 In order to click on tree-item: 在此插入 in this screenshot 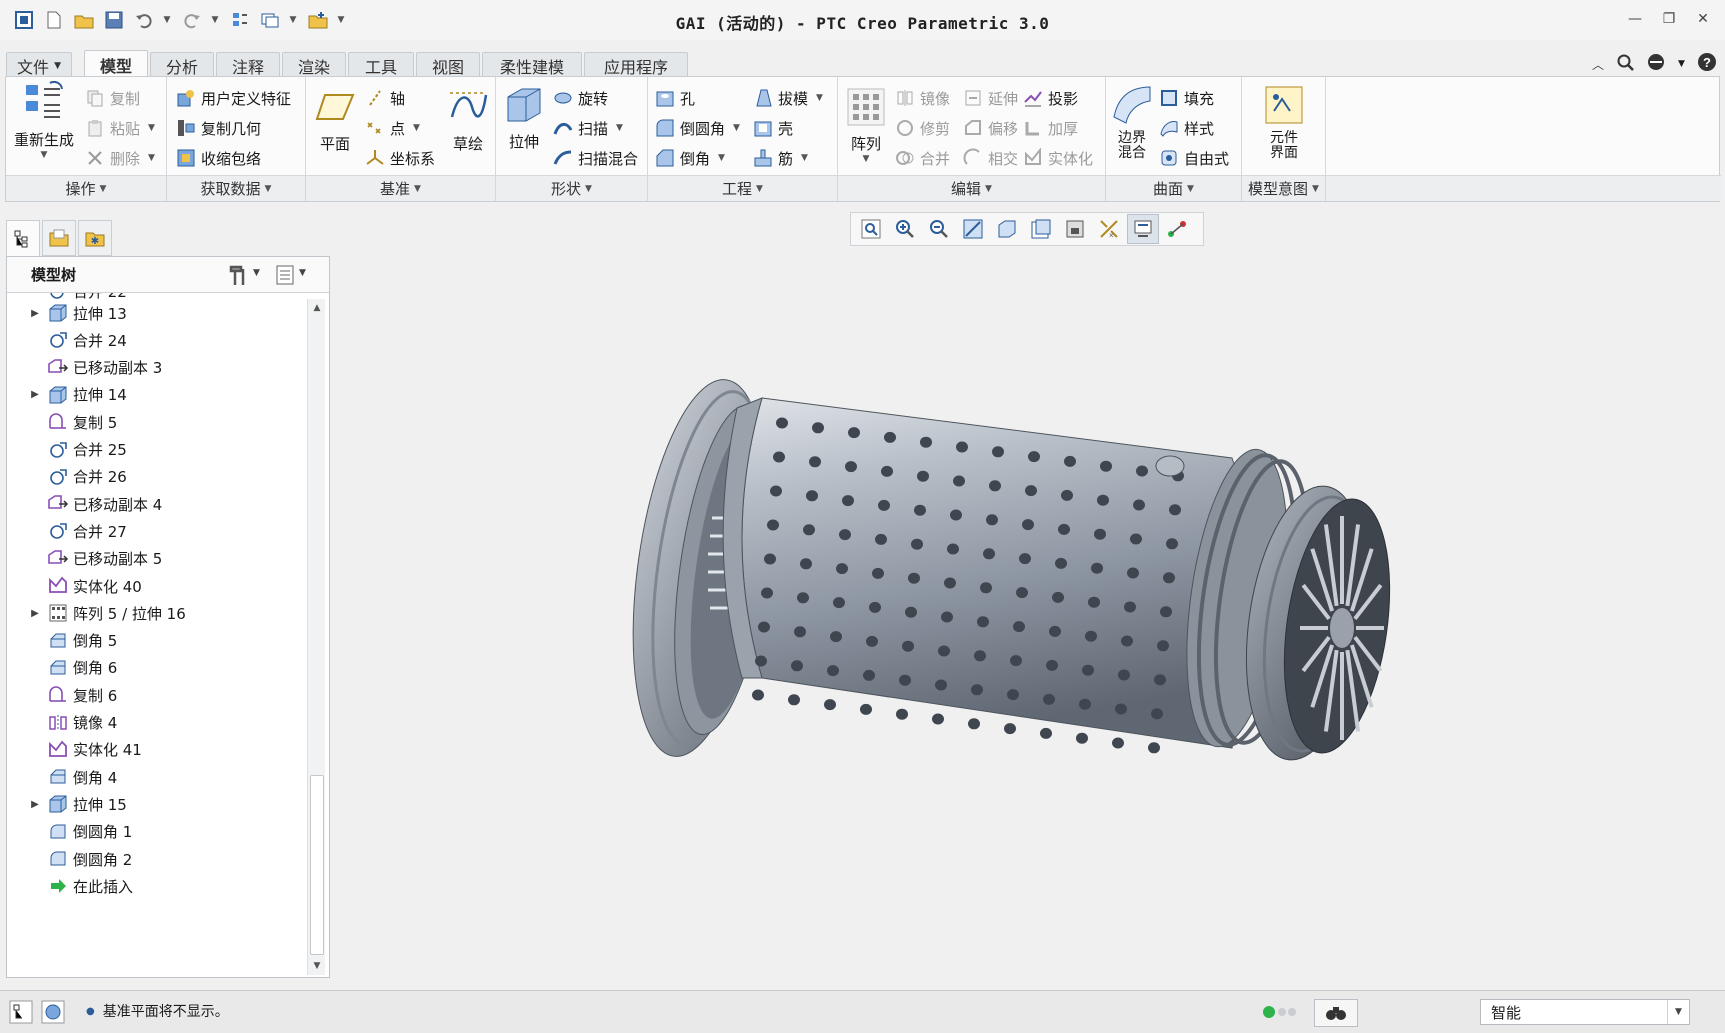, I will do `click(70, 886)`.